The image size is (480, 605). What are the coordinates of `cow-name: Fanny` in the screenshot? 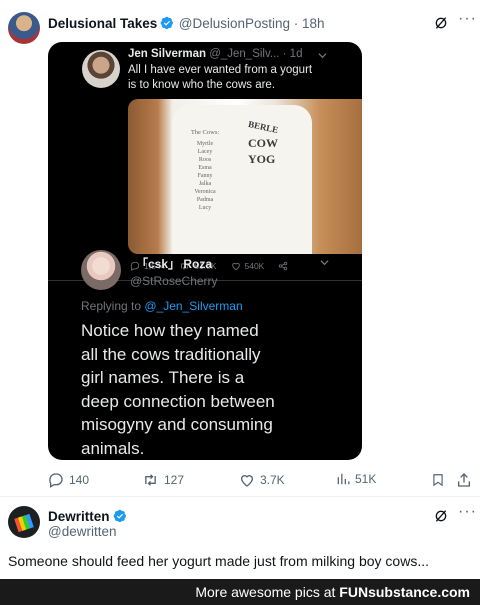 It's located at (205, 176).